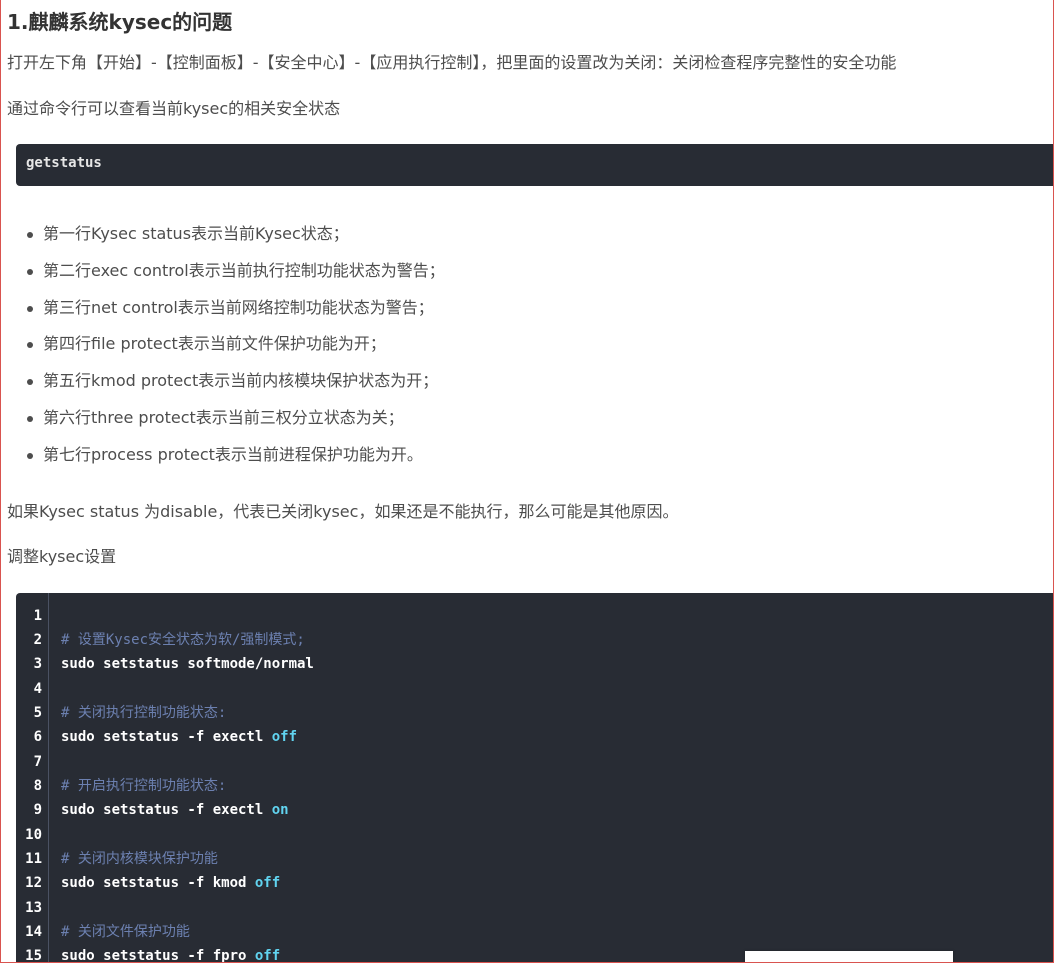 This screenshot has width=1054, height=963. What do you see at coordinates (223, 418) in the screenshot?
I see `list-item: 第六行three protect表示当前三权分立状态为关；` at bounding box center [223, 418].